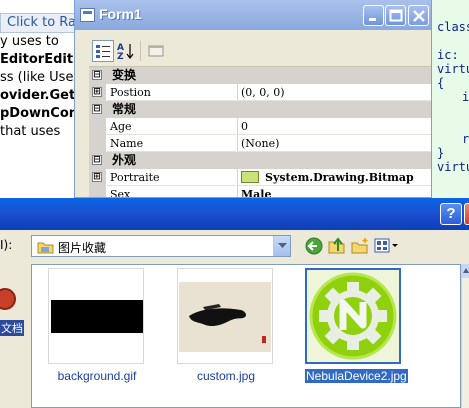  Describe the element at coordinates (441, 83) in the screenshot. I see `code-line: {` at that location.